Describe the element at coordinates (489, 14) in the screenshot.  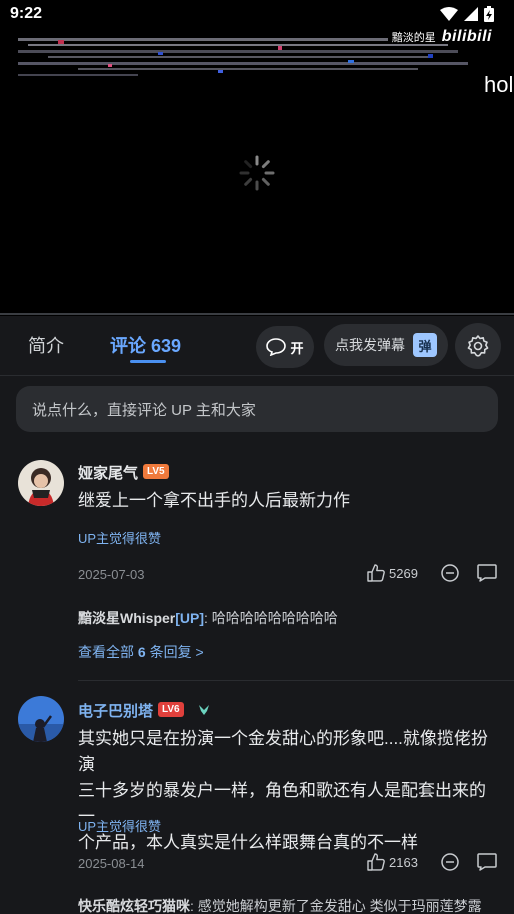
I see `battery-icon` at that location.